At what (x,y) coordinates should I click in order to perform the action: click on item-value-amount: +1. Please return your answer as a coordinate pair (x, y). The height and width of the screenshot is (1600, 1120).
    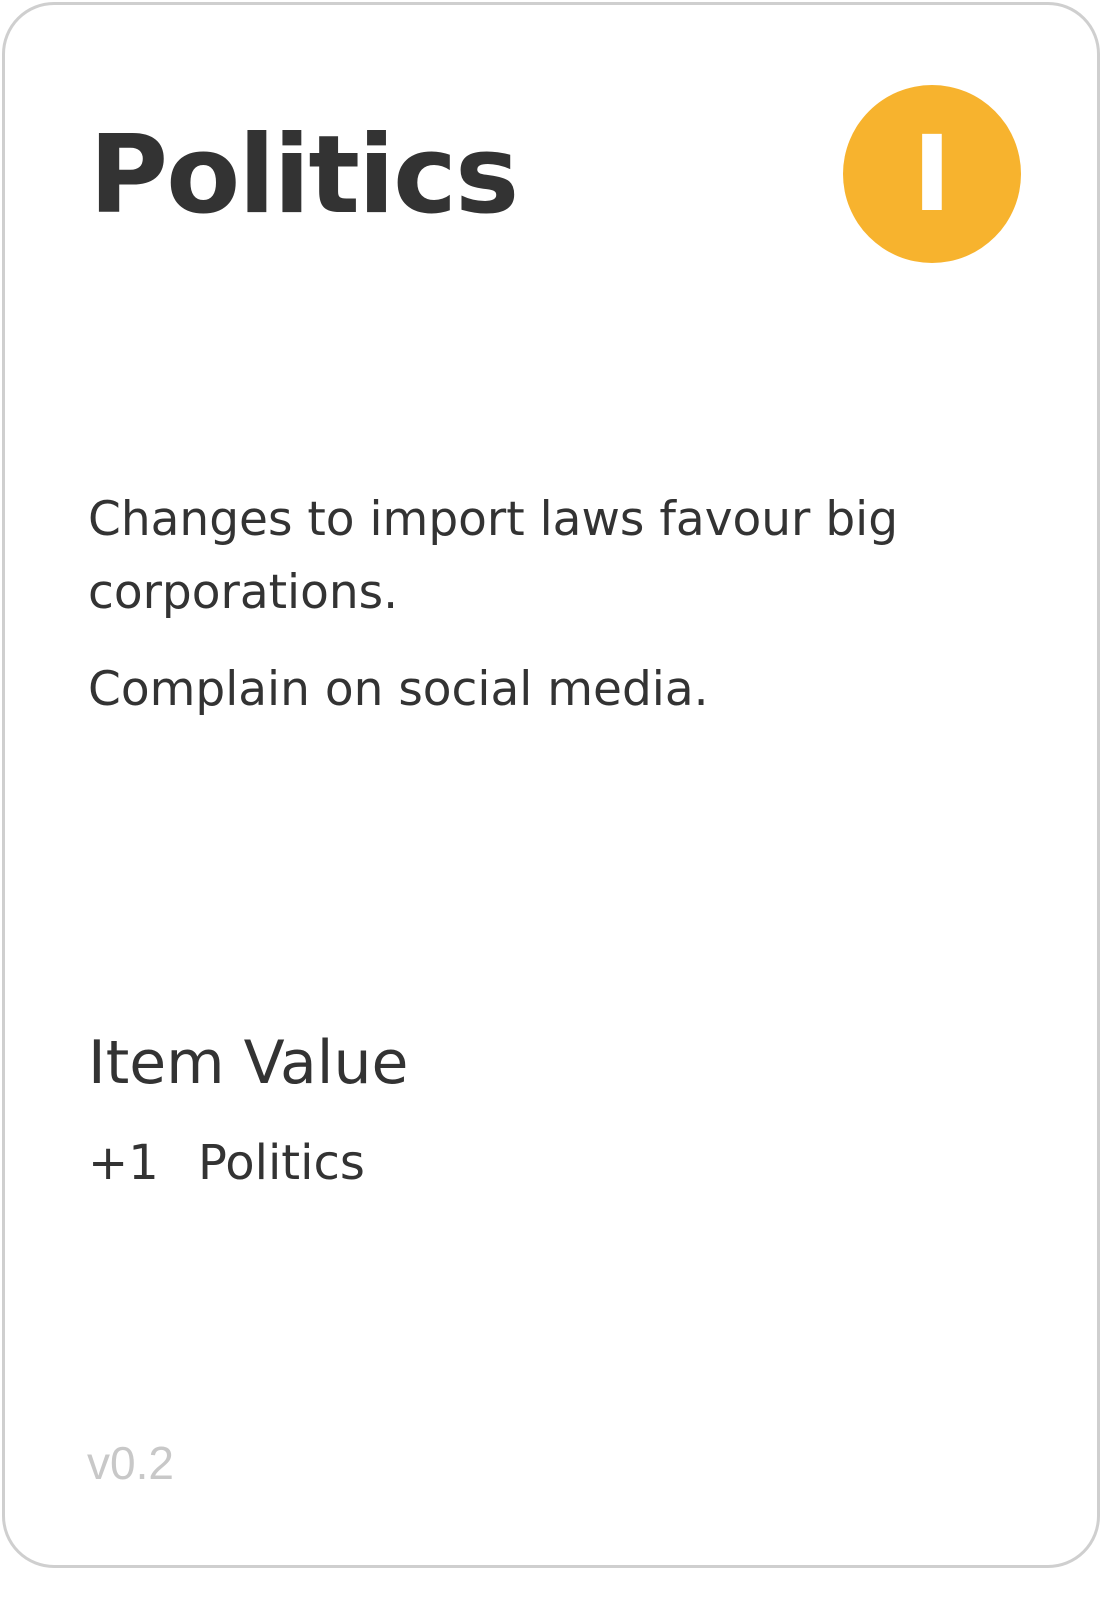
    Looking at the image, I should click on (123, 1163).